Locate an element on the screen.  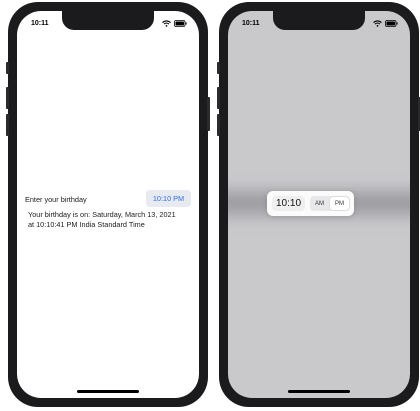
birthday-prompt-label: Enter your birthday is located at coordinates (56, 199).